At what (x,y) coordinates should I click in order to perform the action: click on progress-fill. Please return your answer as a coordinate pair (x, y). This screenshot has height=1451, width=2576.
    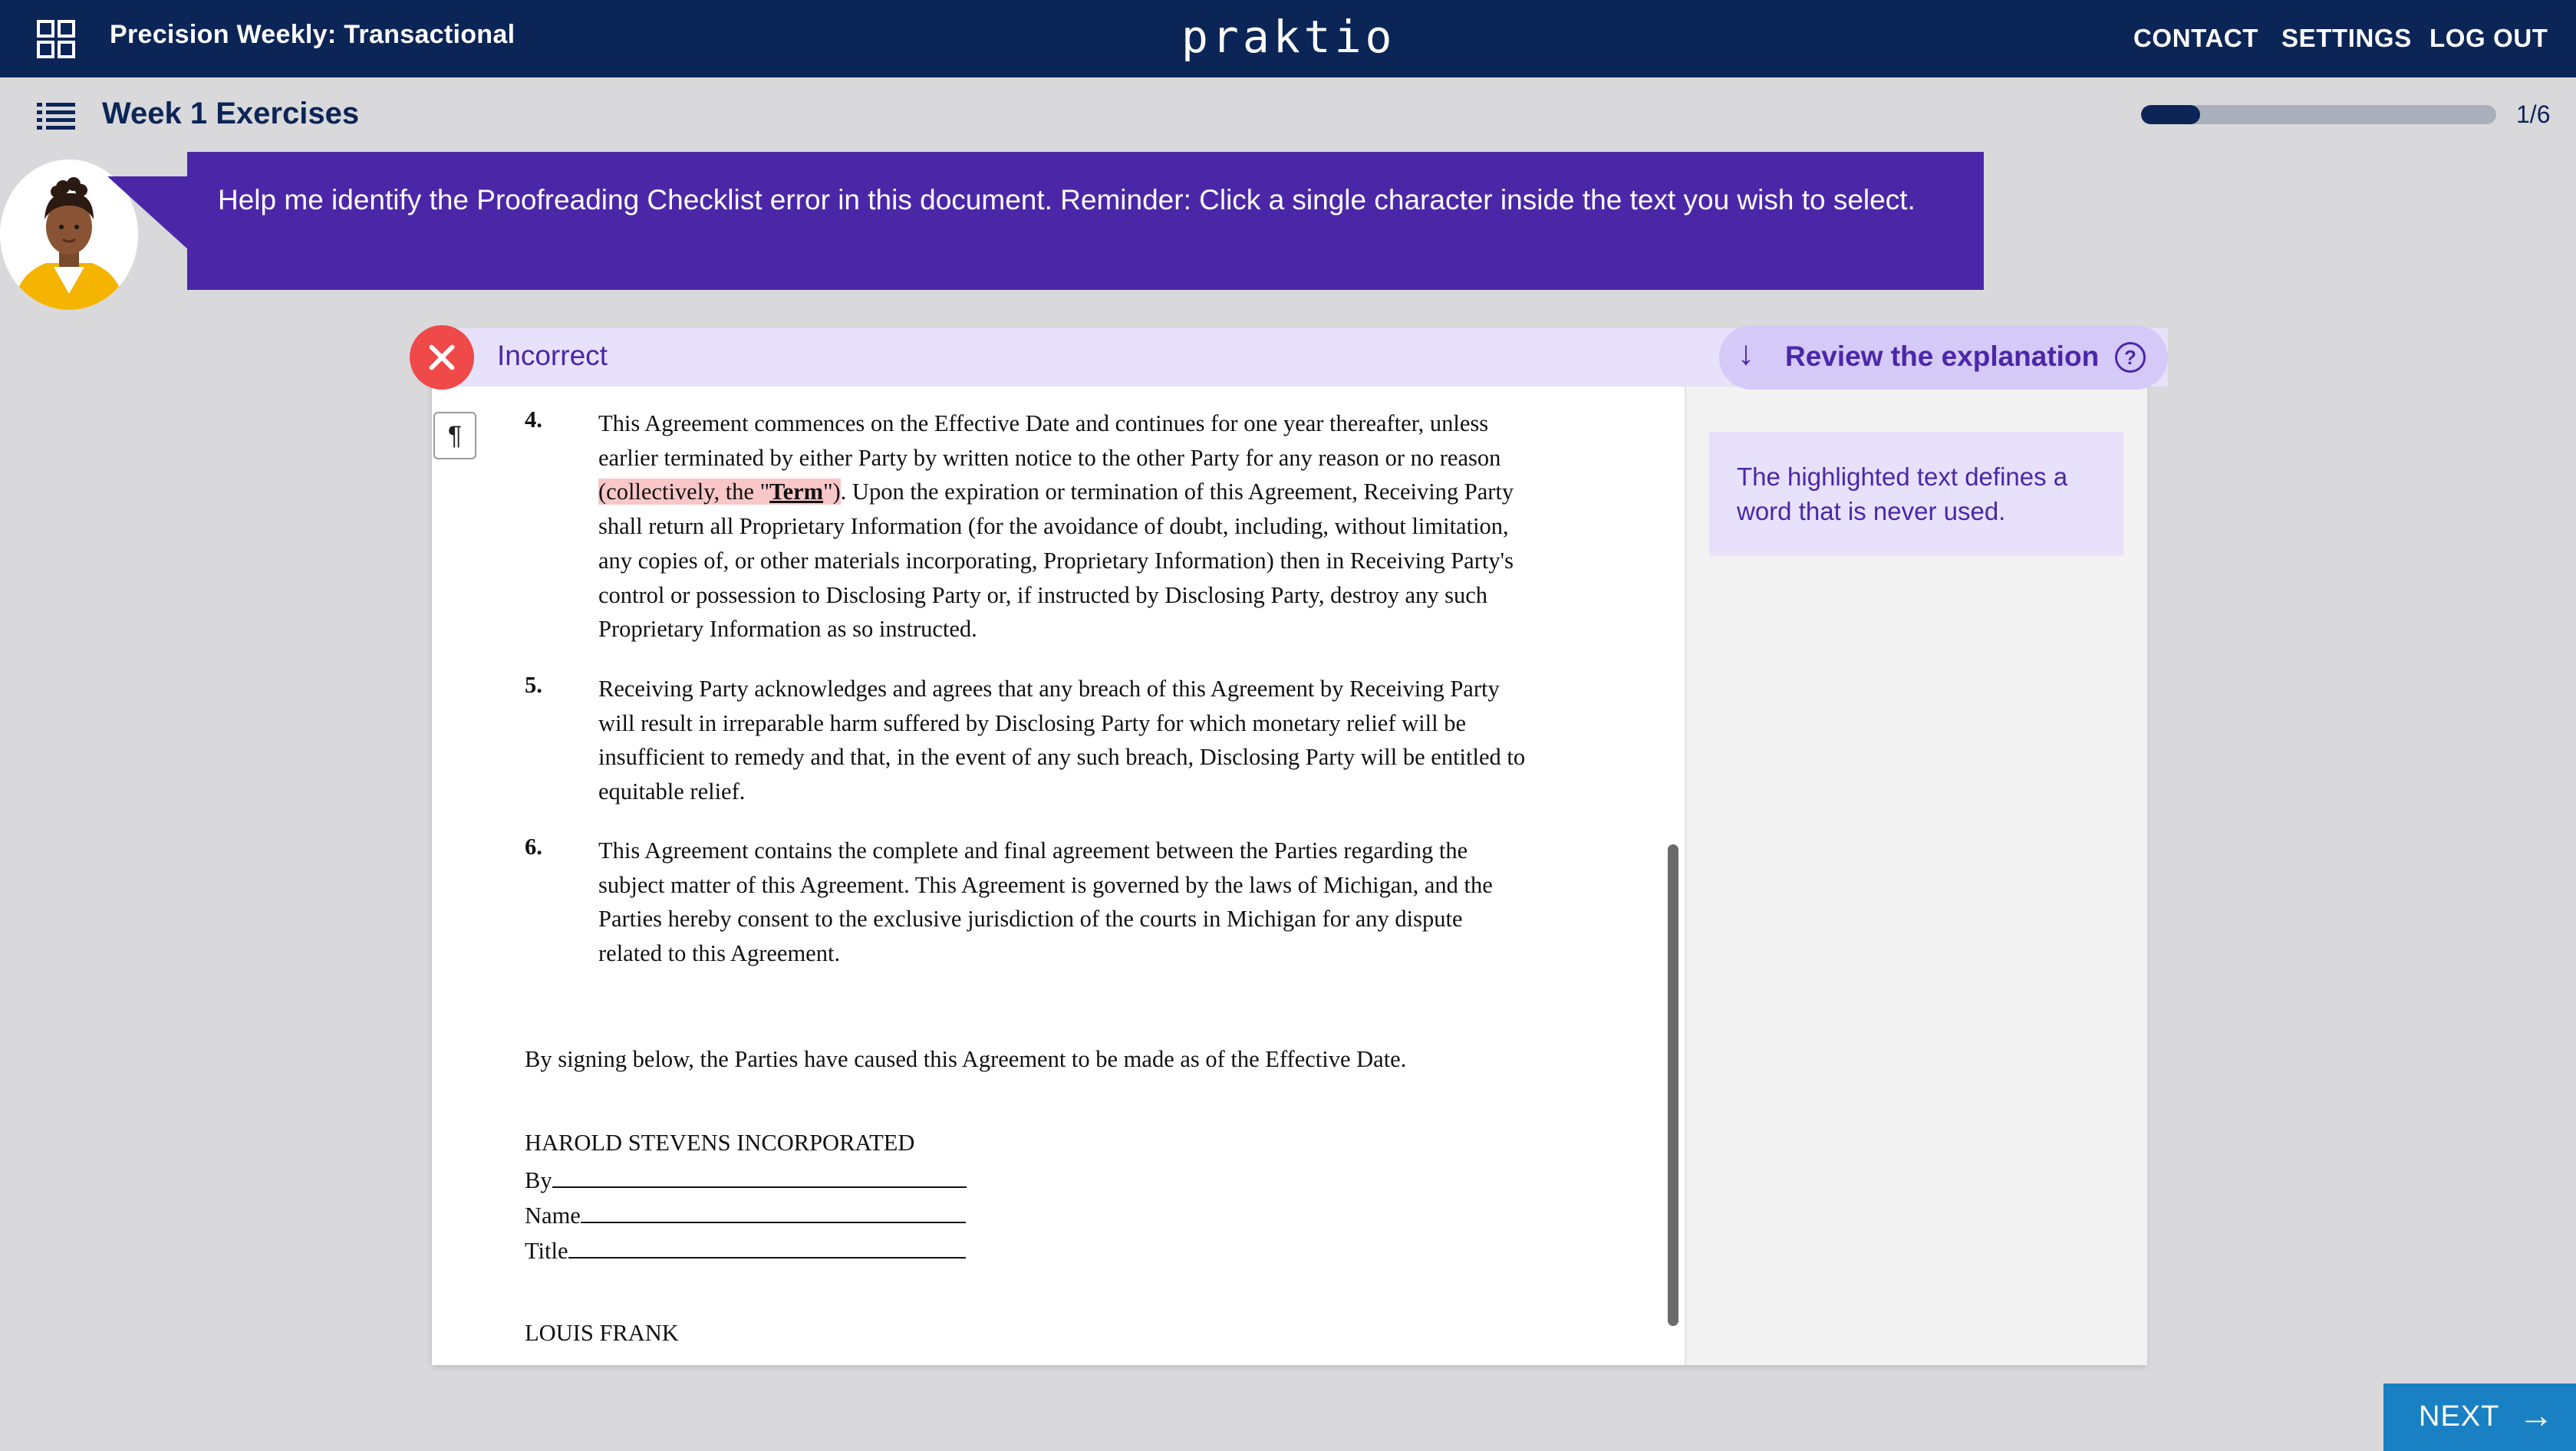
    Looking at the image, I should click on (2171, 114).